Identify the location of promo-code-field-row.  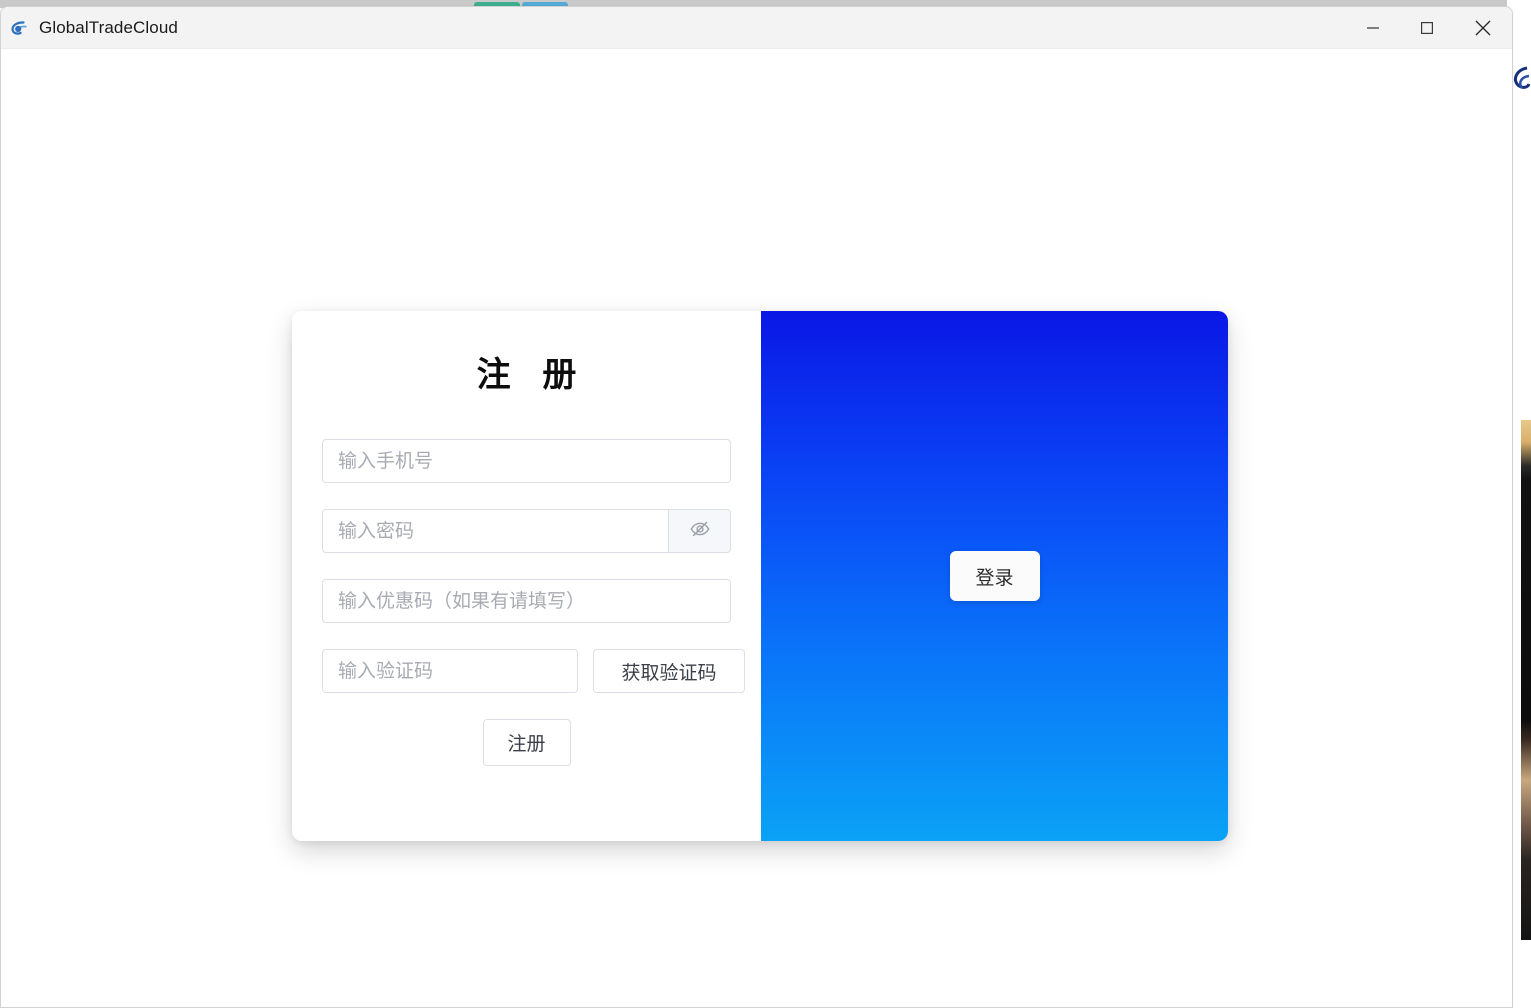
(526, 601).